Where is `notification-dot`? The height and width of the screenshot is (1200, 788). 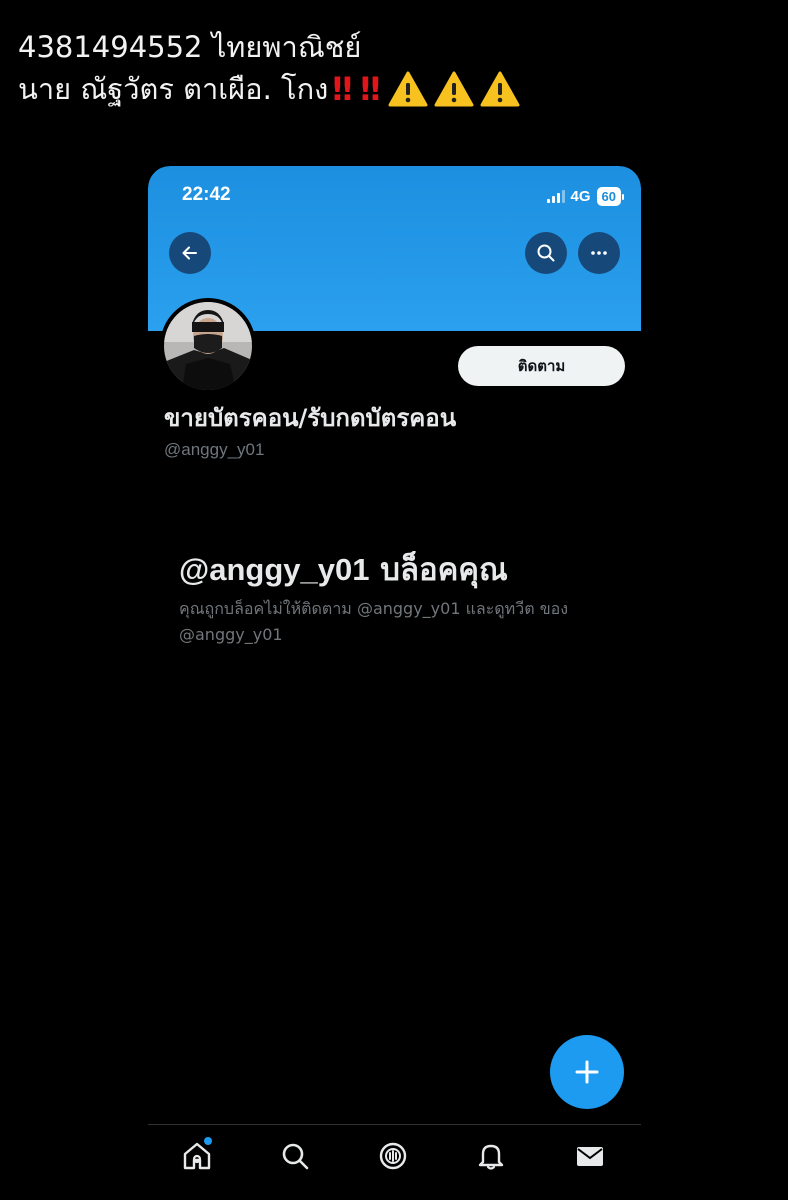
notification-dot is located at coordinates (208, 1141).